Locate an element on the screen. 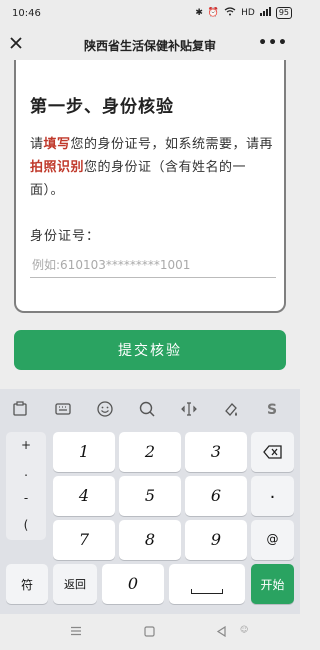  more-icon: ••• is located at coordinates (273, 43).